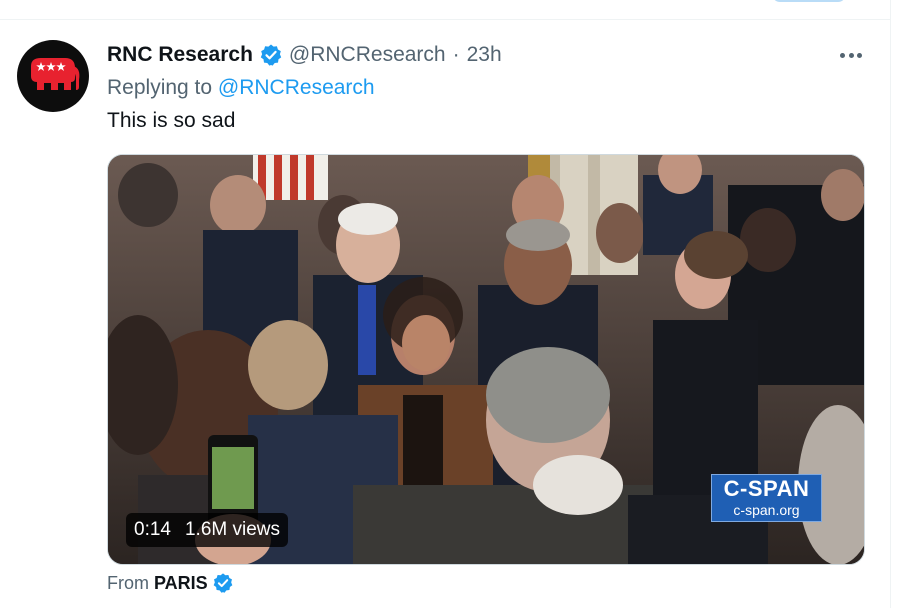 Image resolution: width=908 pixels, height=608 pixels. What do you see at coordinates (484, 55) in the screenshot?
I see `tweet-timestamp: 23h` at bounding box center [484, 55].